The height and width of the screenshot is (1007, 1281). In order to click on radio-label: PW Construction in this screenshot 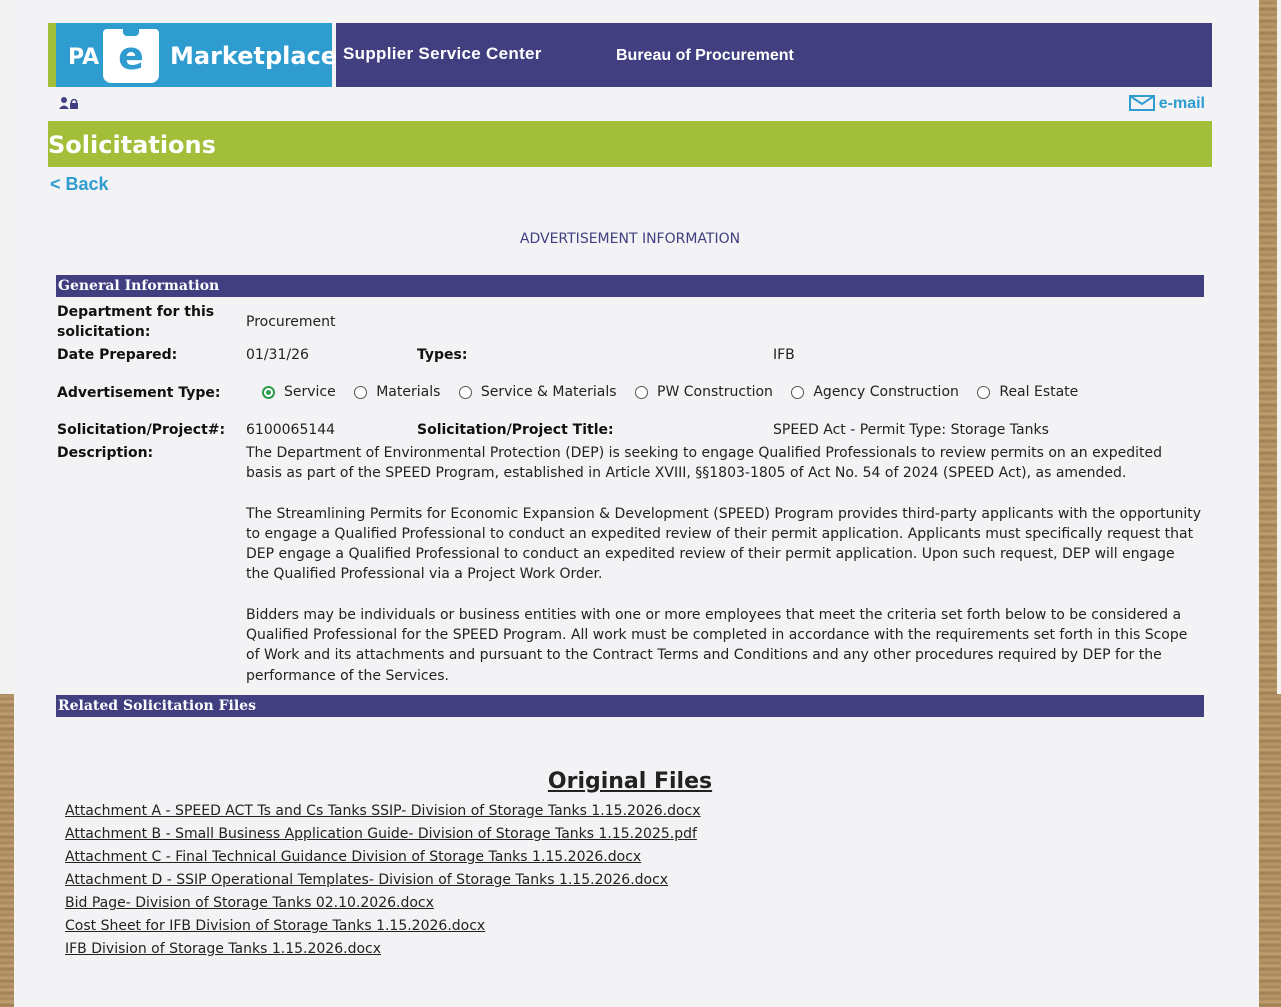, I will do `click(715, 392)`.